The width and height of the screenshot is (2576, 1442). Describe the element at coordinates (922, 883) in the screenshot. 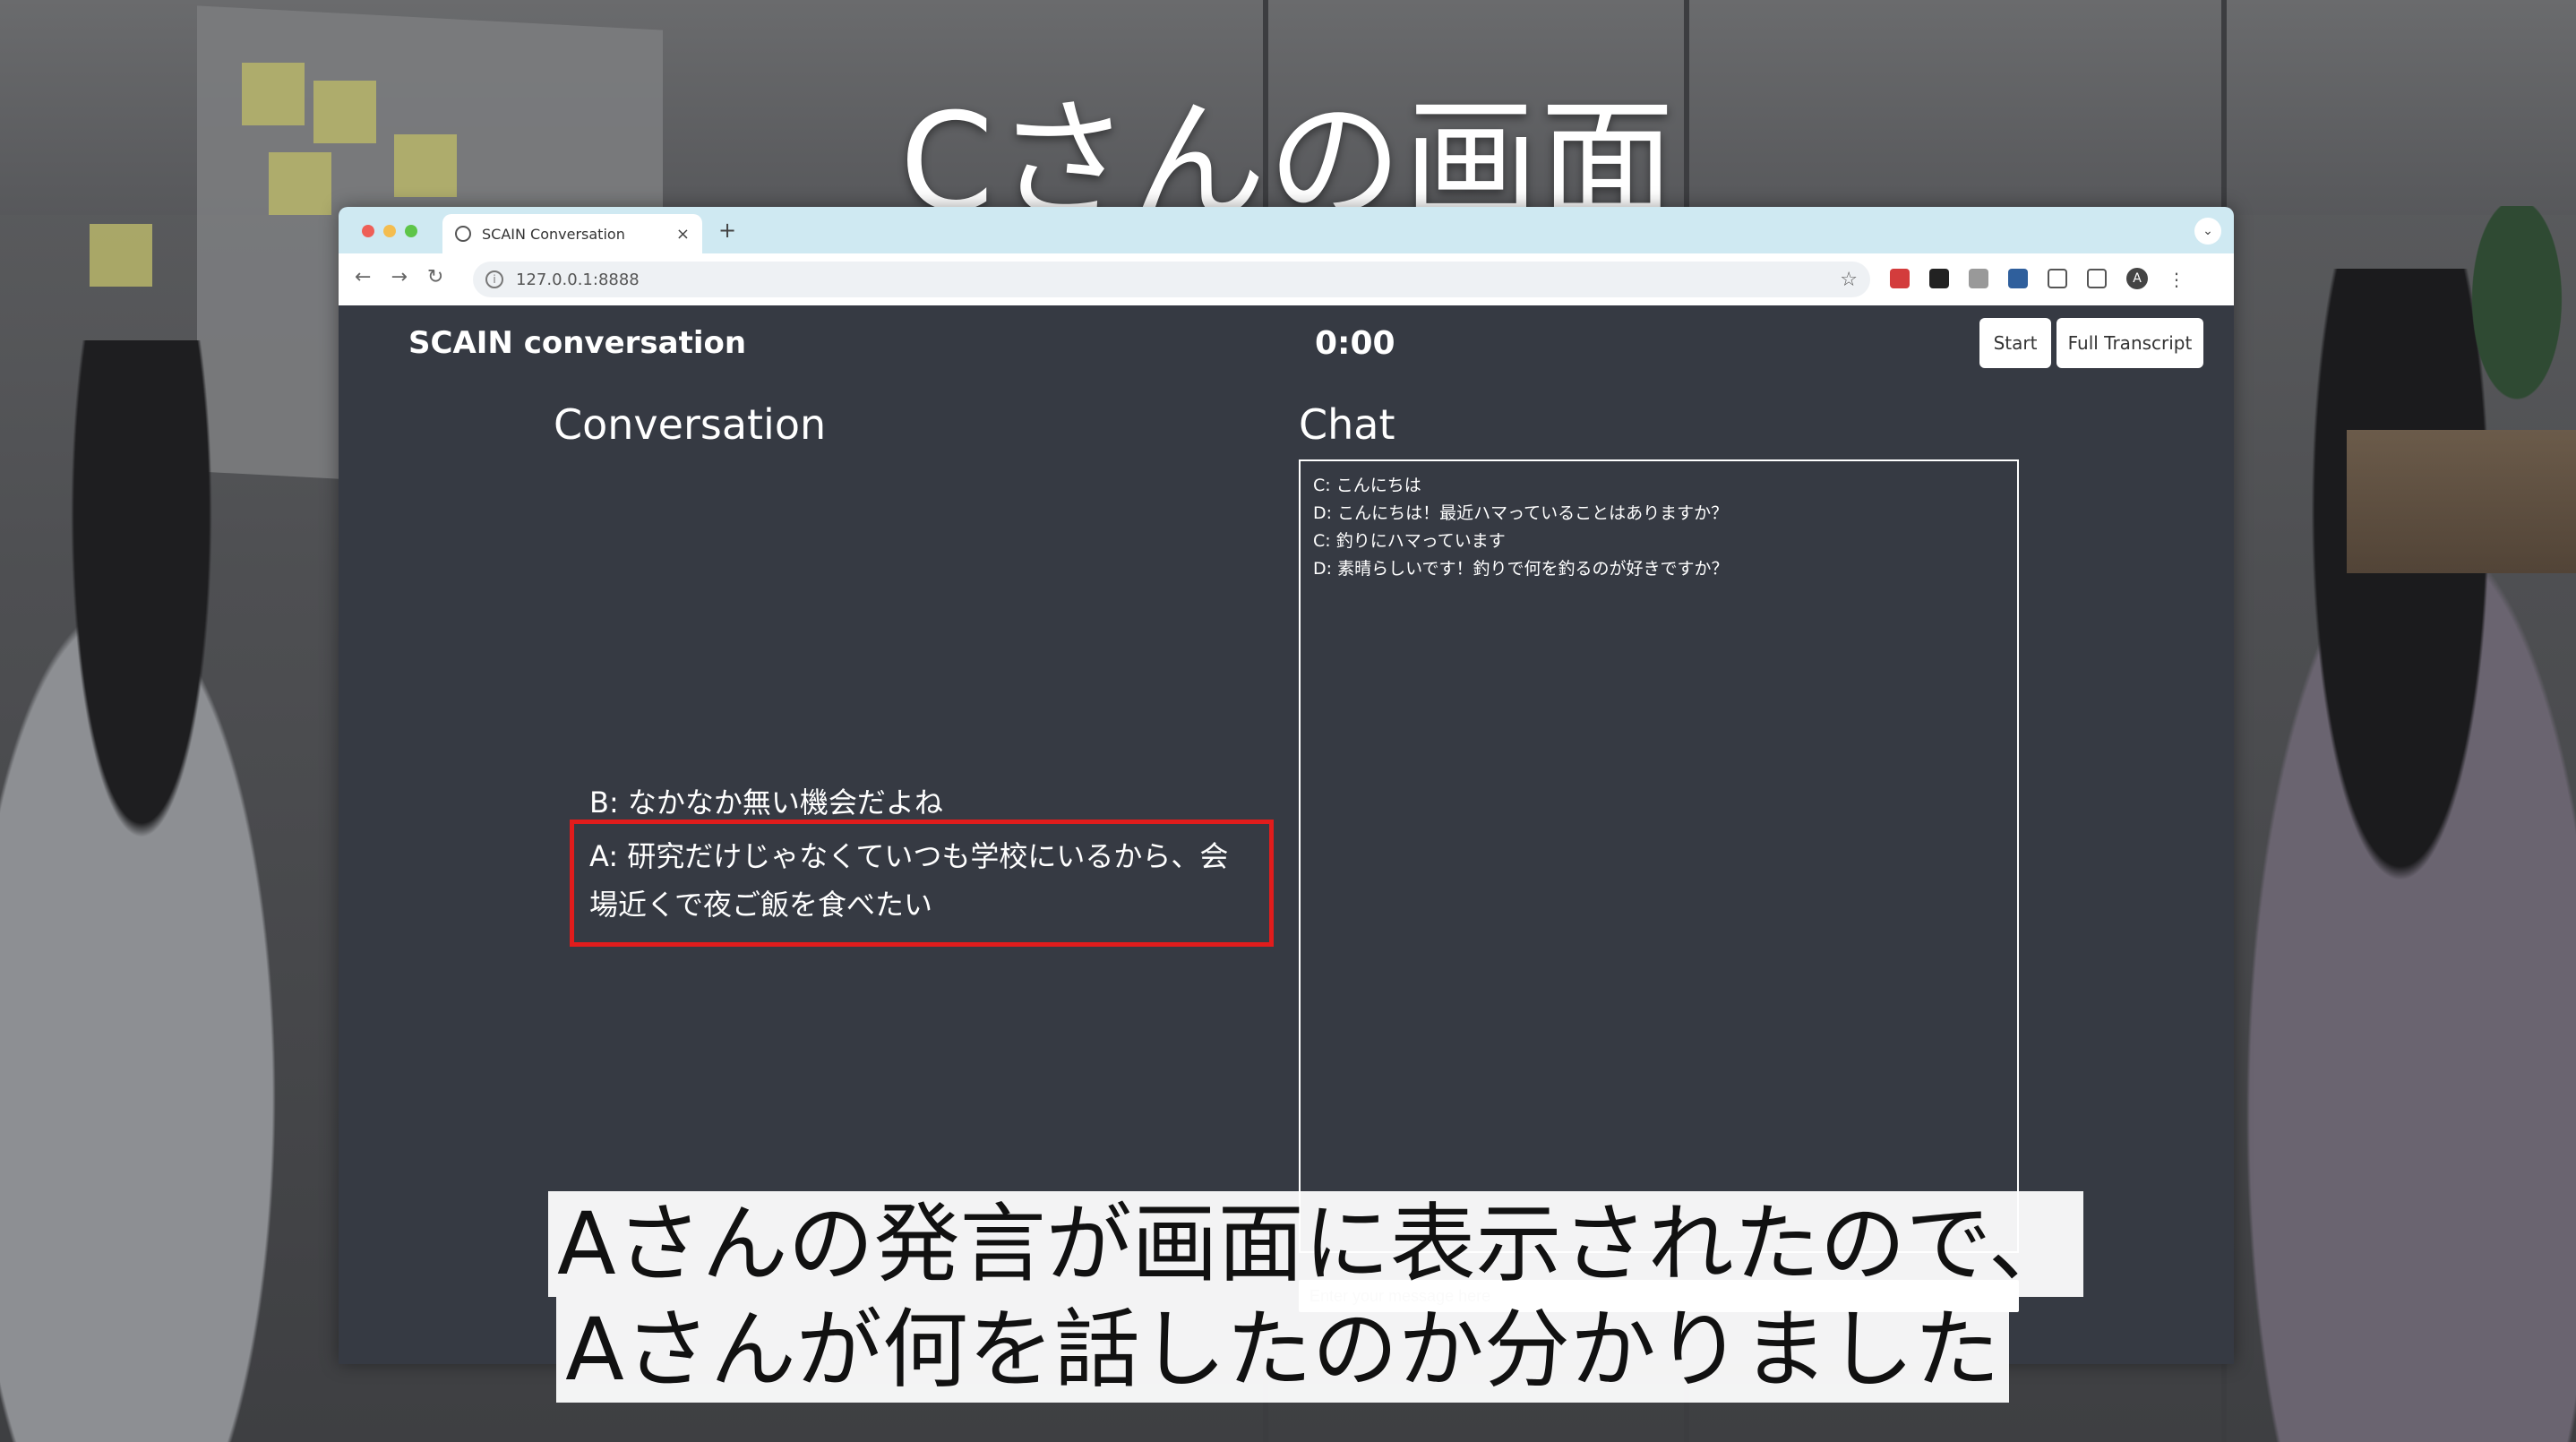

I see `highlight-box` at that location.